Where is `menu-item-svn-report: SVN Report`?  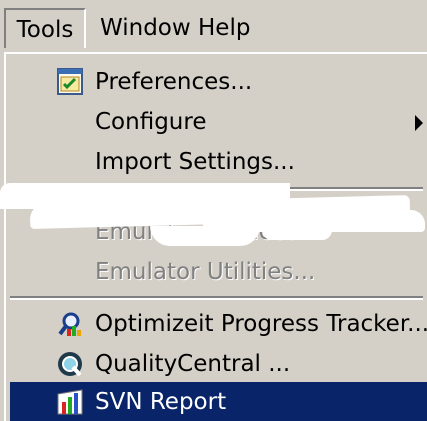 menu-item-svn-report: SVN Report is located at coordinates (218, 401).